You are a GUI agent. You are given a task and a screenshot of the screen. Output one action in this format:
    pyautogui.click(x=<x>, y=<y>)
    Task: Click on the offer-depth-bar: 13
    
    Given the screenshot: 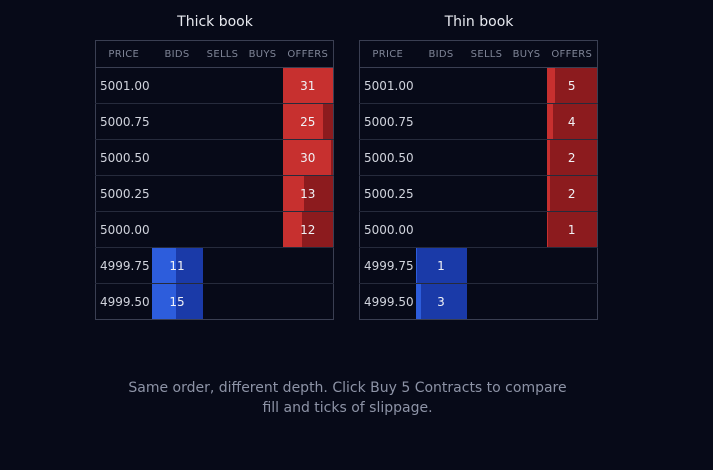 What is the action you would take?
    pyautogui.click(x=307, y=193)
    